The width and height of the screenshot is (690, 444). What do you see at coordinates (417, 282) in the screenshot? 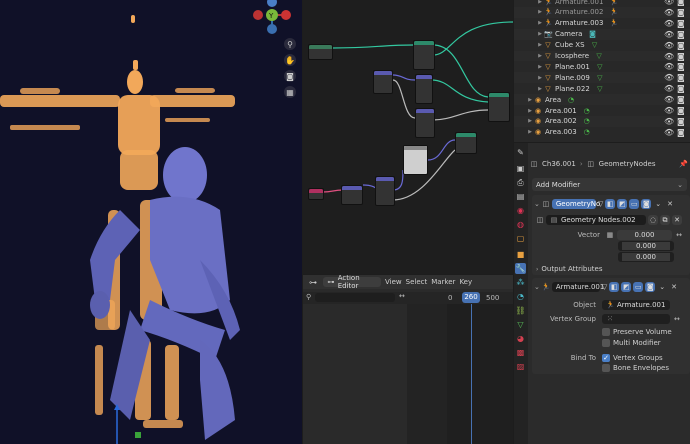
I see `menu-select: Select` at bounding box center [417, 282].